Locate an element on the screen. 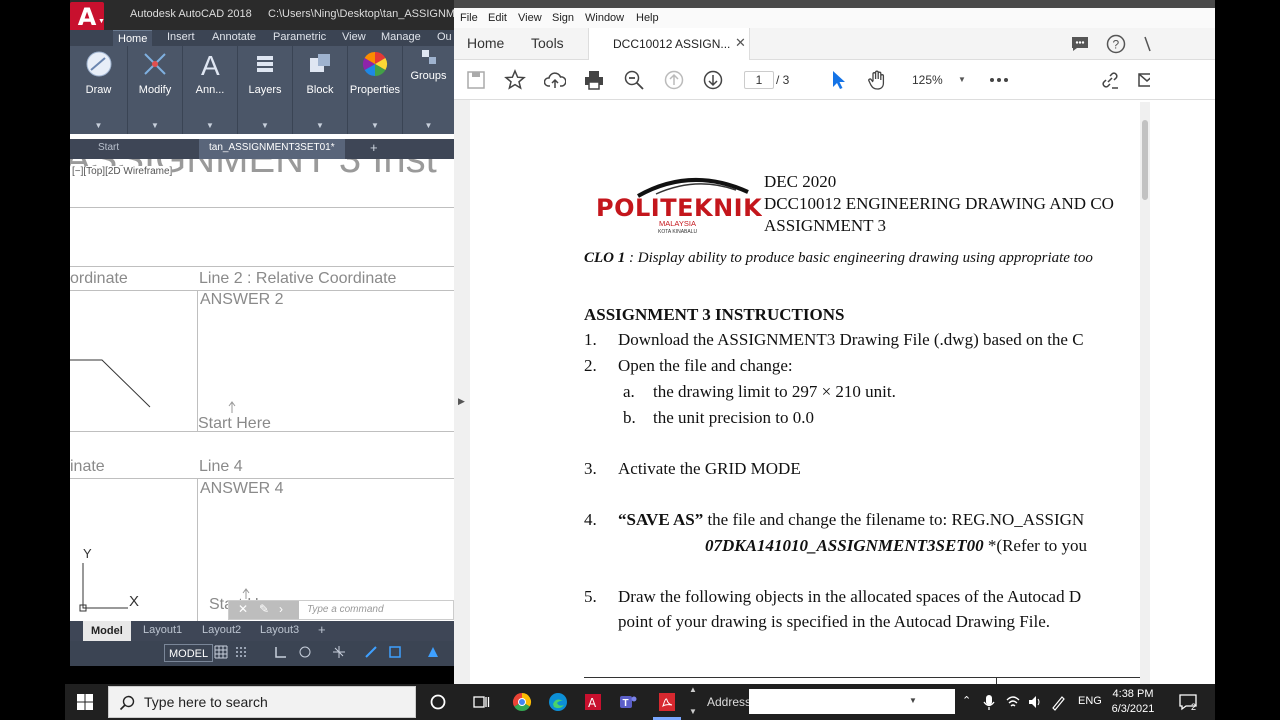  autocad-taskbar-icon: A is located at coordinates (593, 702).